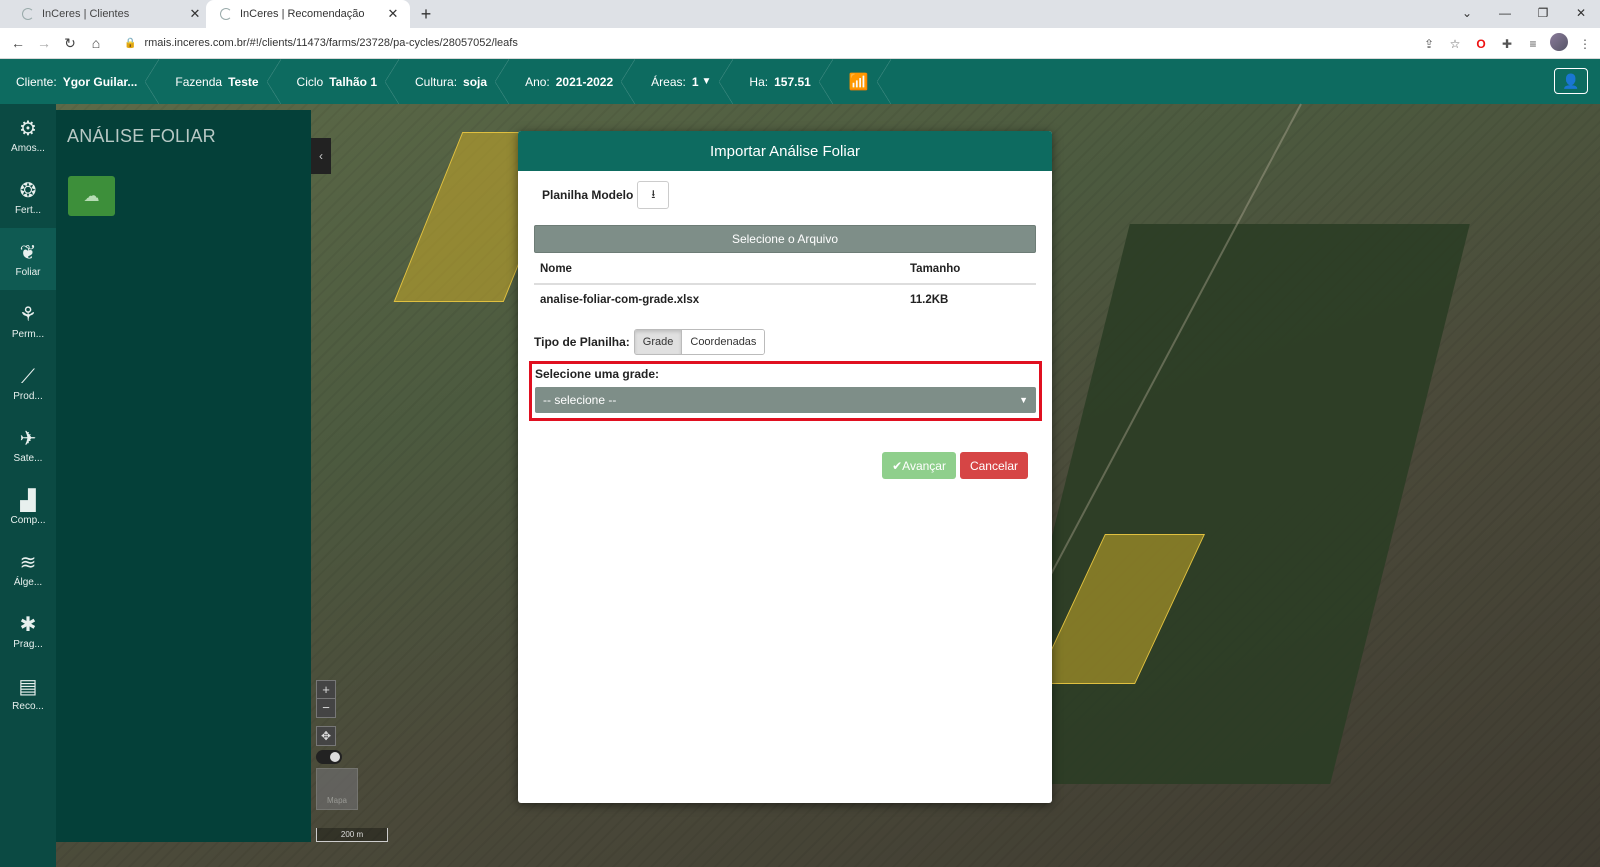 This screenshot has width=1600, height=867. What do you see at coordinates (785, 151) in the screenshot?
I see `modal-header: Importar Análise Foliar` at bounding box center [785, 151].